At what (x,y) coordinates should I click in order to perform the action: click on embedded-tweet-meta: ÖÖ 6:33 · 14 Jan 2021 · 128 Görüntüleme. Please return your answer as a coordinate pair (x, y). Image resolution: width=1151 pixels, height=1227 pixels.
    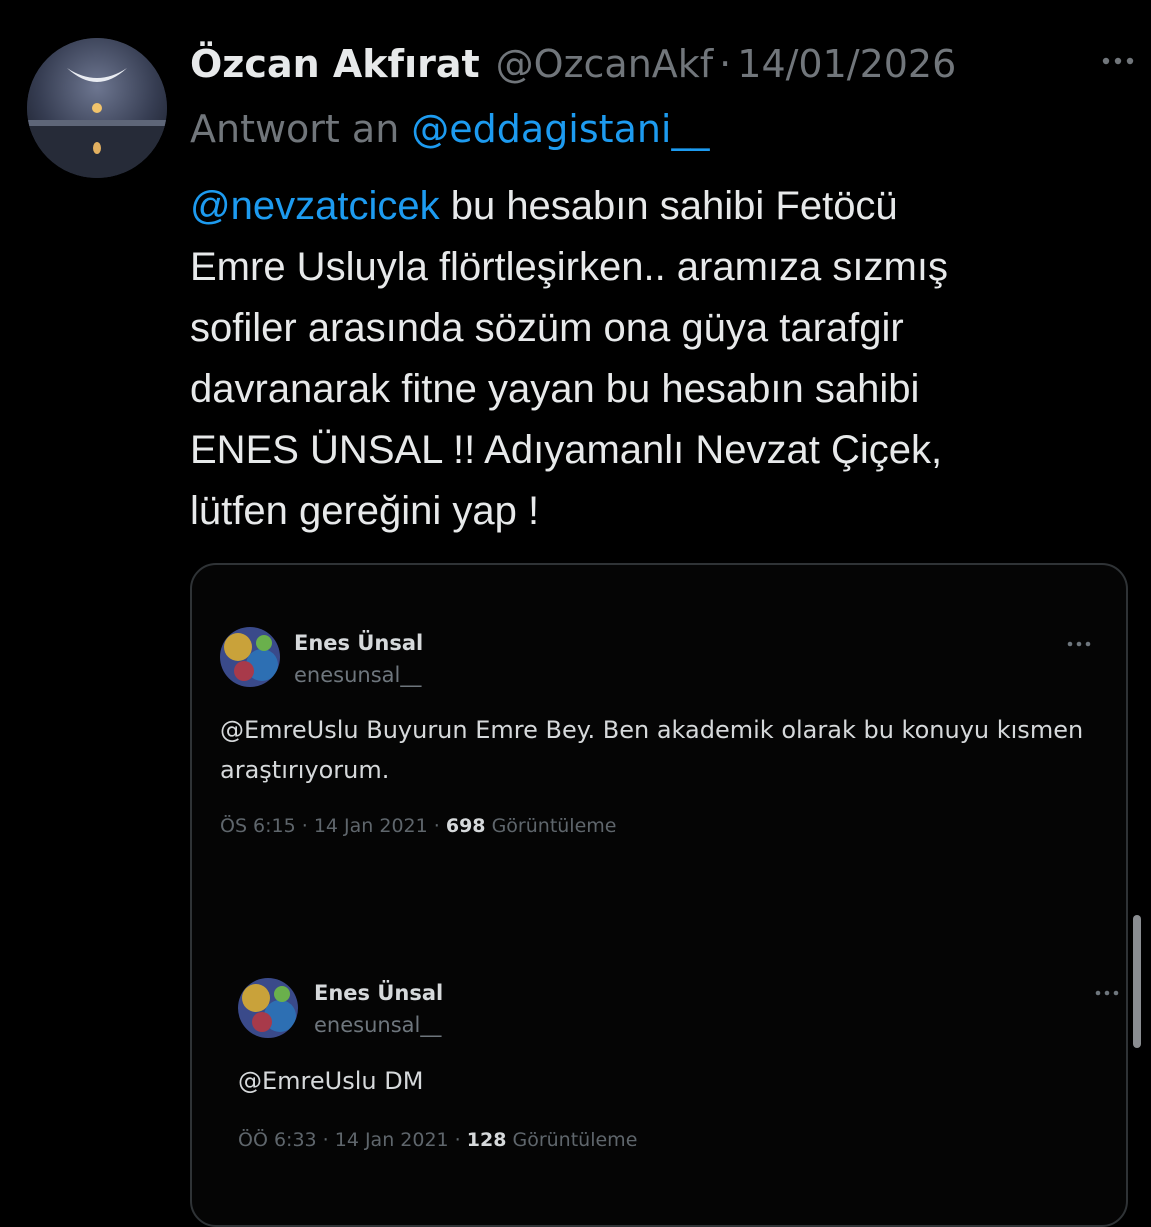
    Looking at the image, I should click on (437, 1140).